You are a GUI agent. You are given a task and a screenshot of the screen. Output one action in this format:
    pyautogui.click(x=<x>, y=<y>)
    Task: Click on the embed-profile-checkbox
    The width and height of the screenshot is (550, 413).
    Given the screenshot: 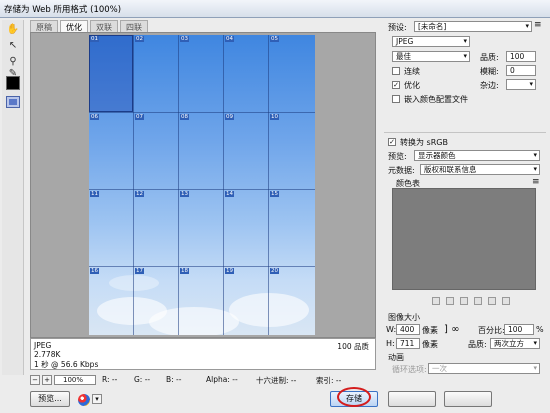 What is the action you would take?
    pyautogui.click(x=396, y=99)
    